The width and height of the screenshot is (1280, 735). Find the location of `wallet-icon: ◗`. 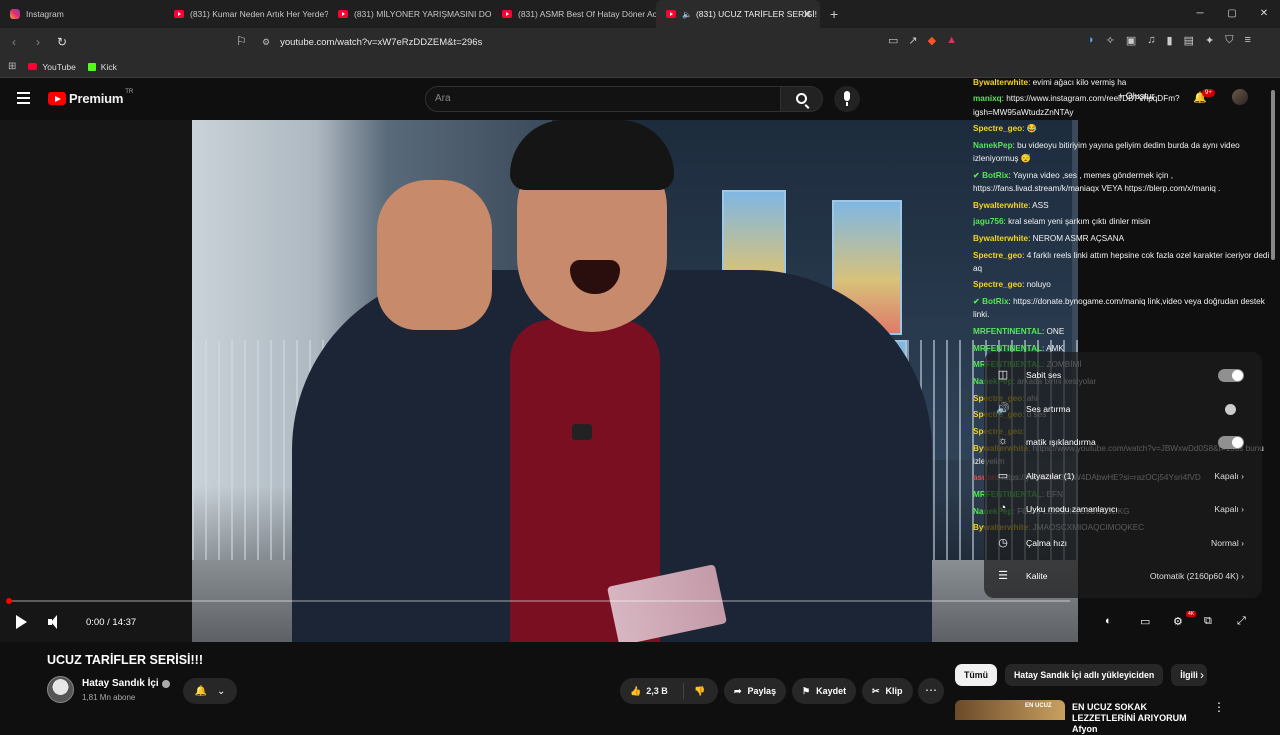

wallet-icon: ◗ is located at coordinates (1091, 40).